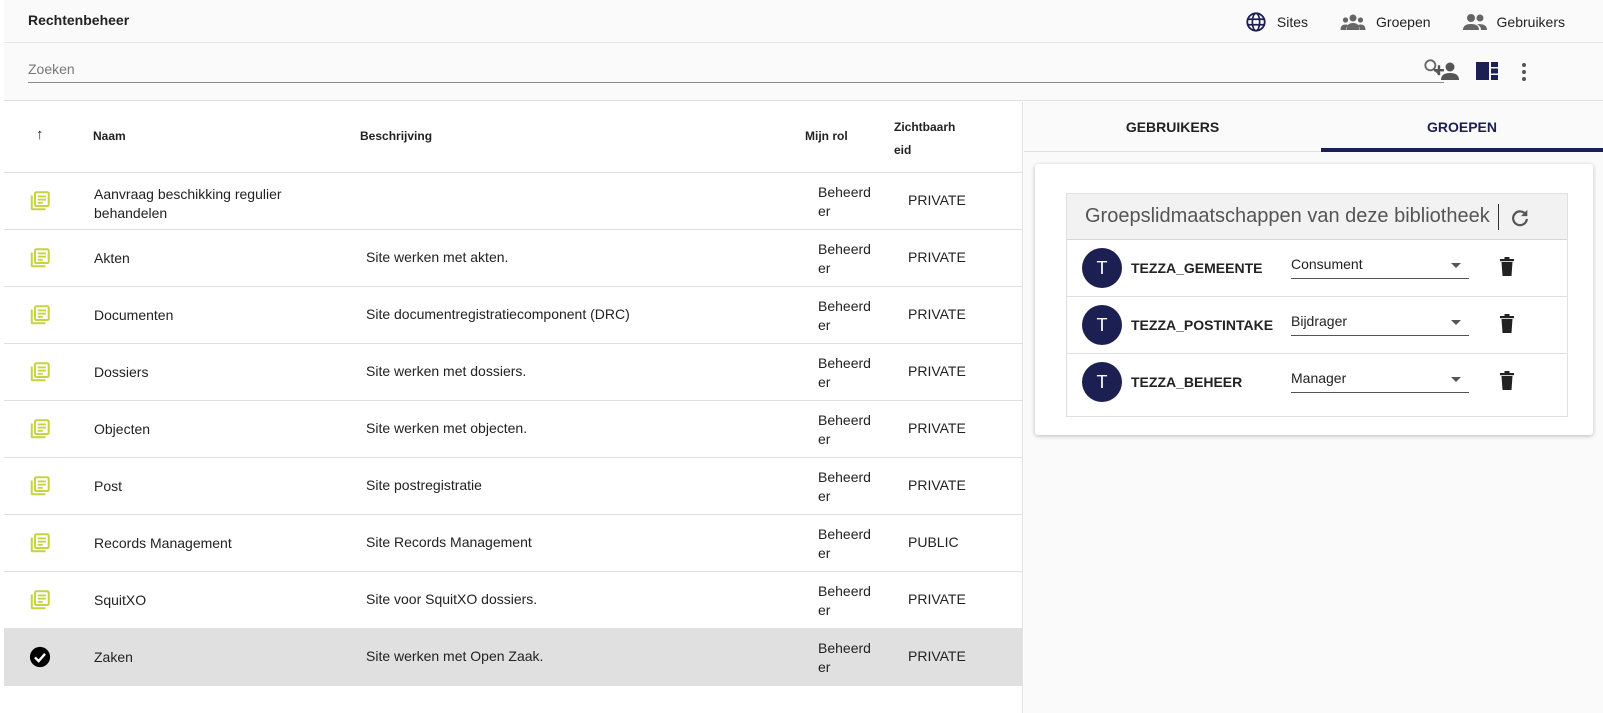 This screenshot has width=1603, height=713. I want to click on check-circle-icon, so click(40, 657).